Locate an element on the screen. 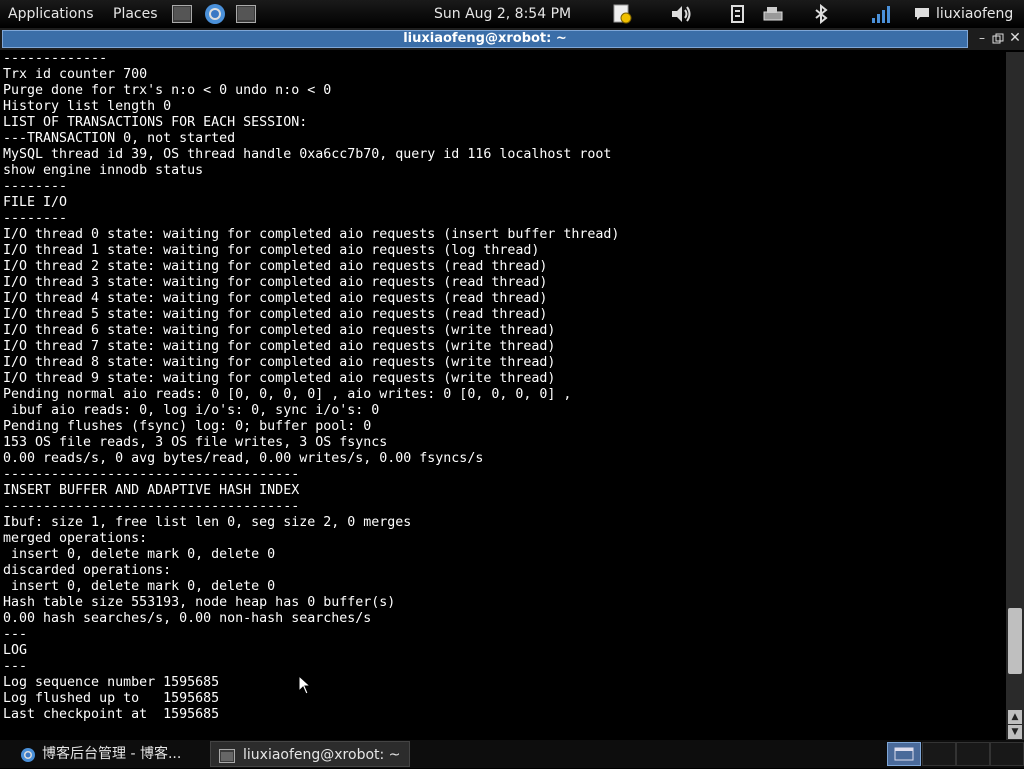 This screenshot has width=1024, height=769. minimize-button: – is located at coordinates (982, 38).